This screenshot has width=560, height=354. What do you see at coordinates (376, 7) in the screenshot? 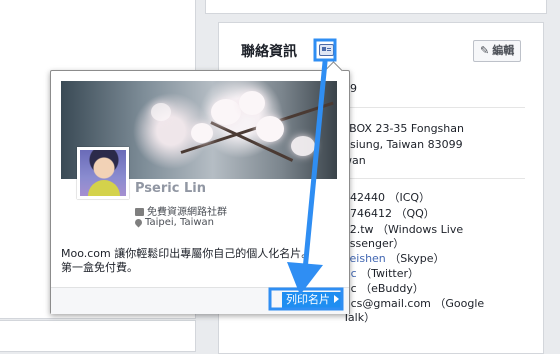
I see `top-panel-edge` at bounding box center [376, 7].